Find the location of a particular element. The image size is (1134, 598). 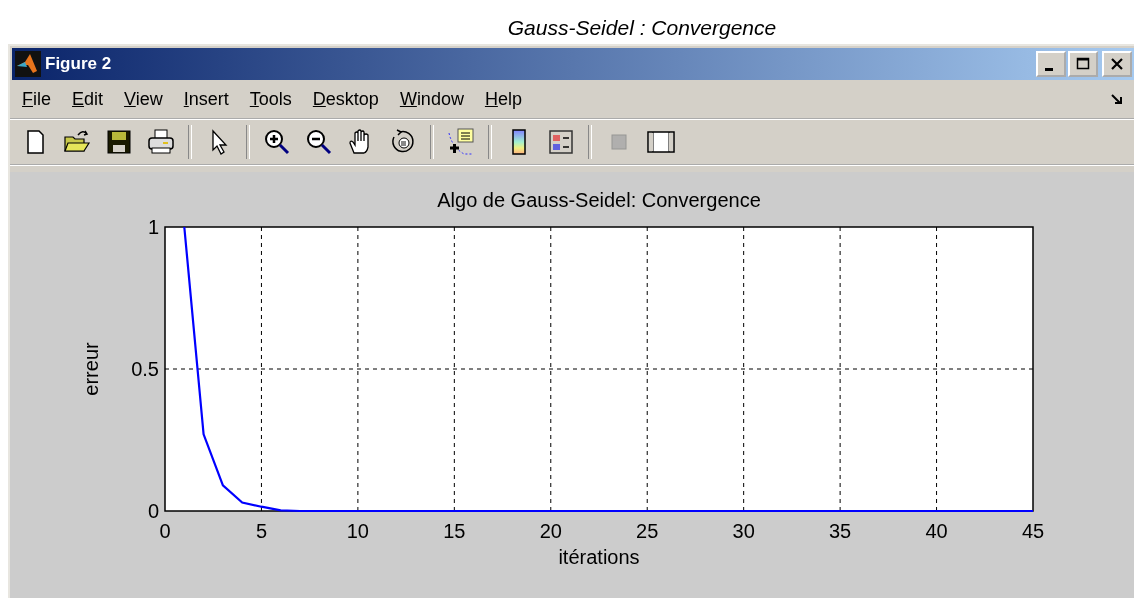

caption: Gauss-Seidel : Convergence is located at coordinates (642, 28).